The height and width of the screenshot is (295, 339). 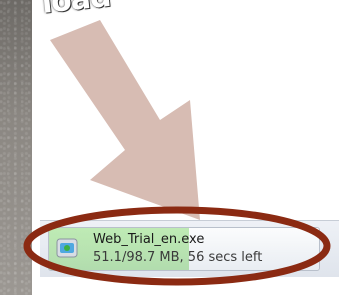 I want to click on download-menu-chevron-icon: ▾, so click(x=327, y=246).